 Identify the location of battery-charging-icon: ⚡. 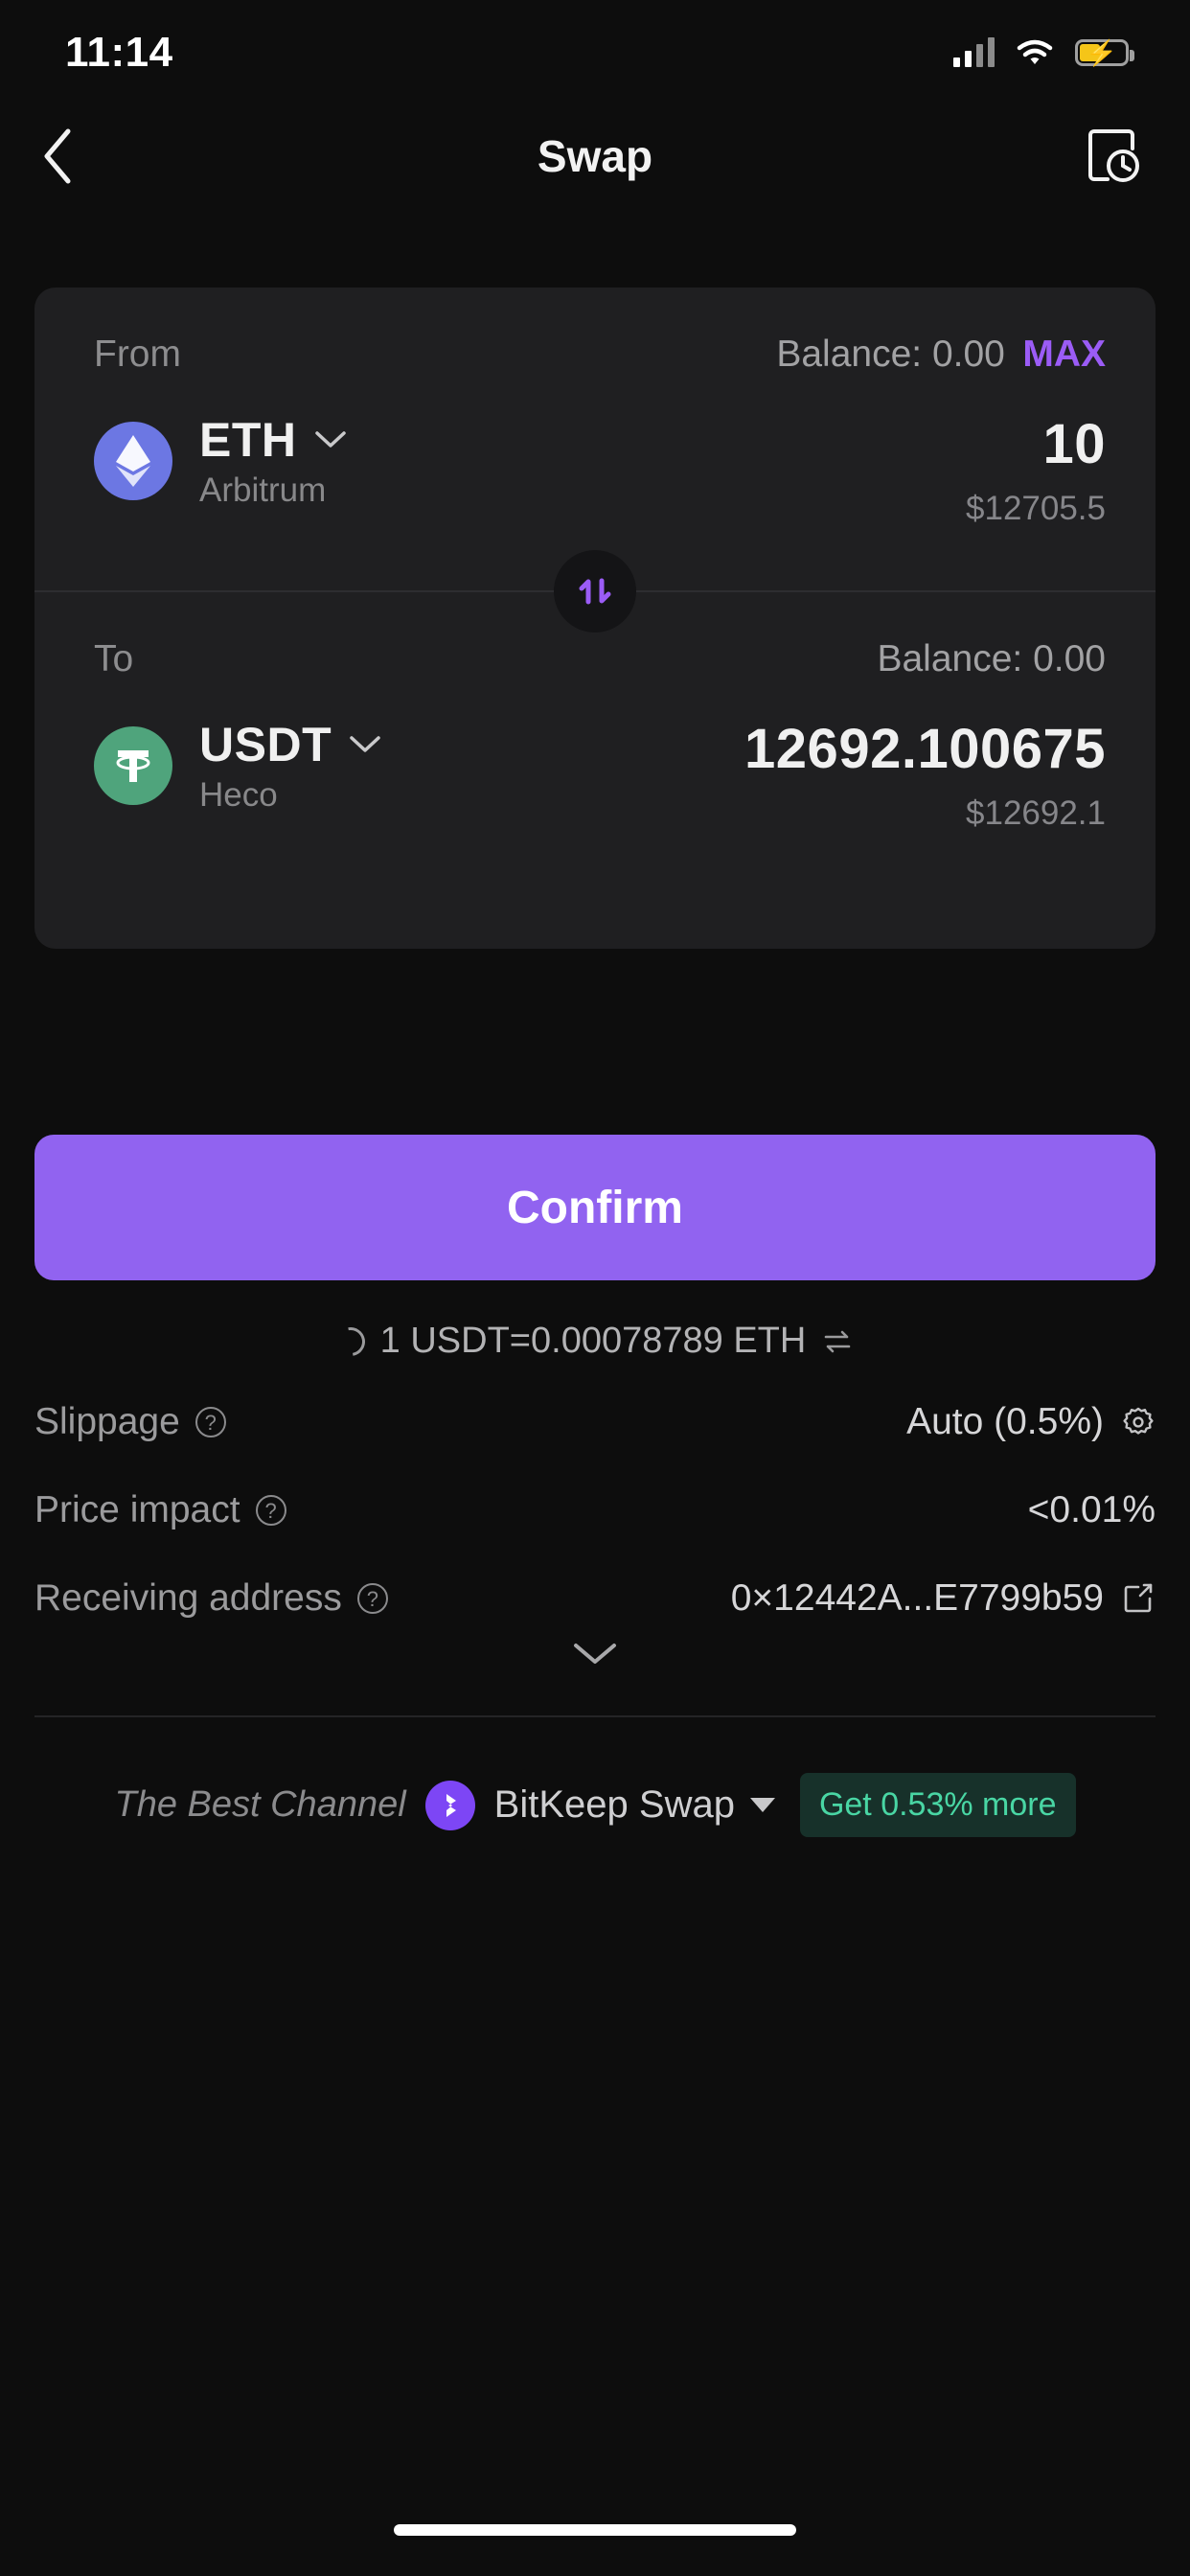
(1104, 52).